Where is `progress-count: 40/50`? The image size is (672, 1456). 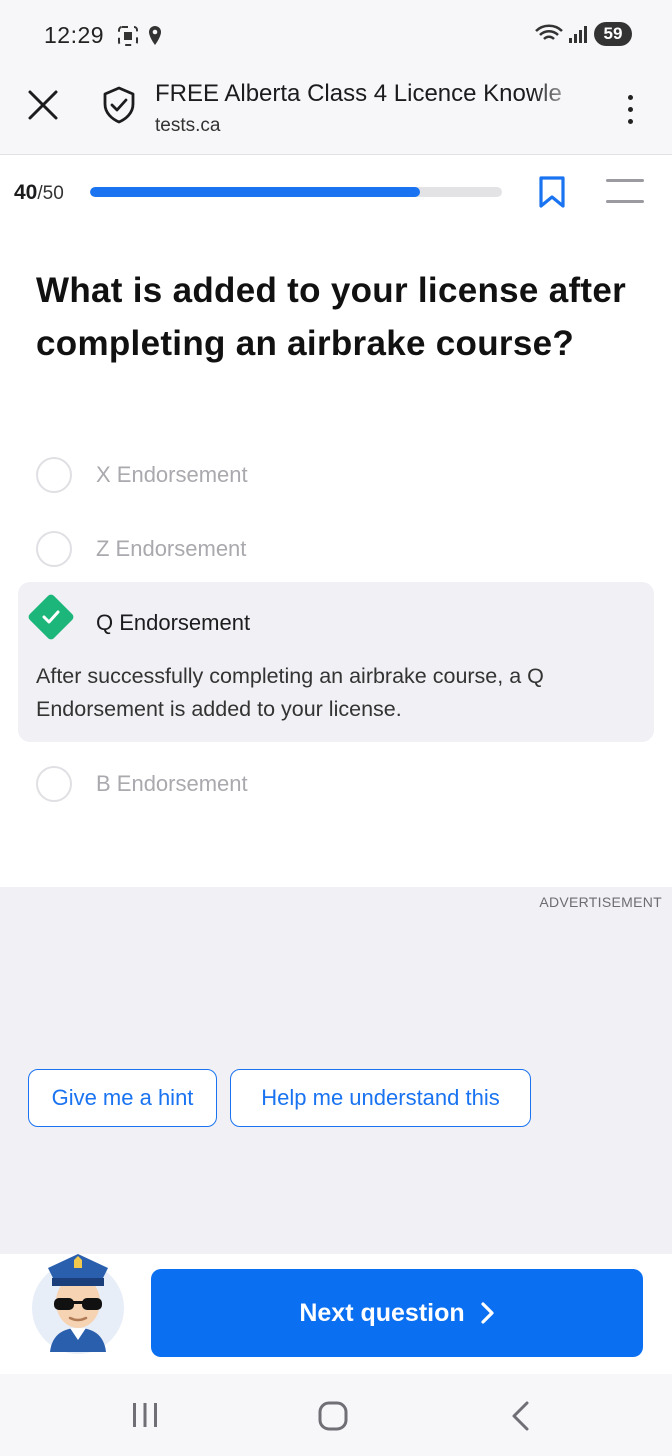 progress-count: 40/50 is located at coordinates (39, 193).